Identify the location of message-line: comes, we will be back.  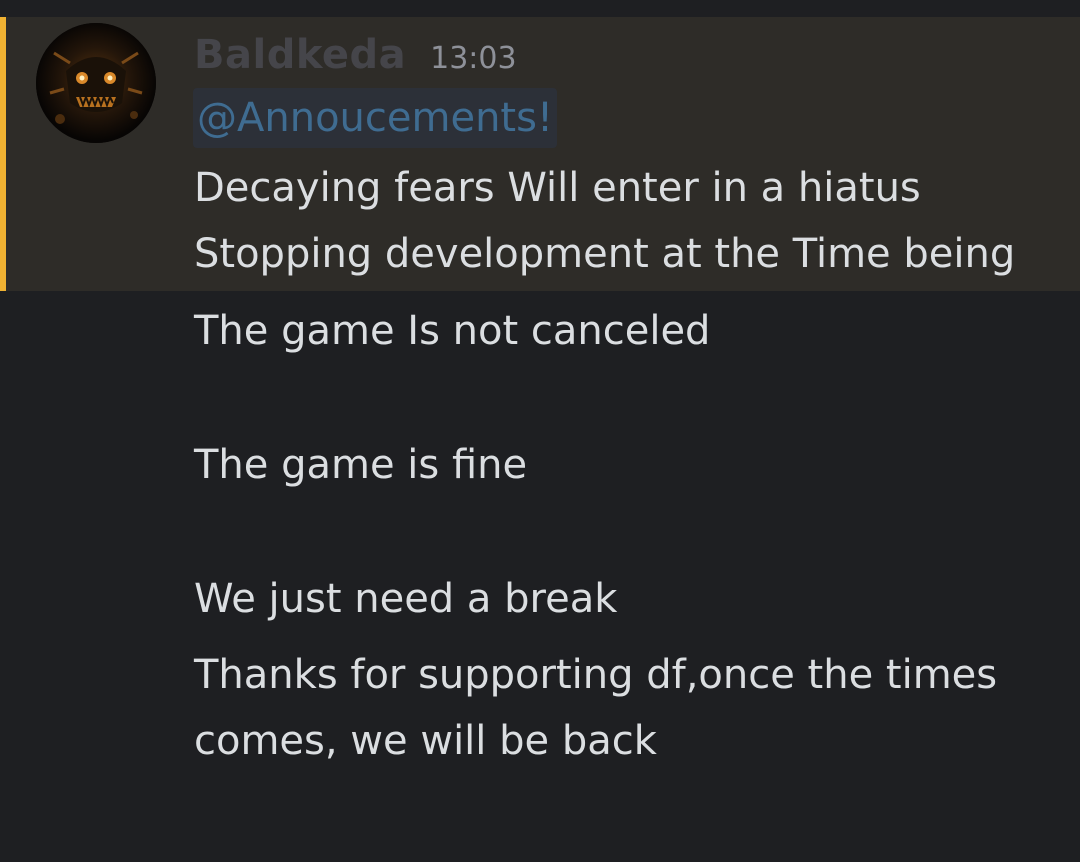
(425, 741).